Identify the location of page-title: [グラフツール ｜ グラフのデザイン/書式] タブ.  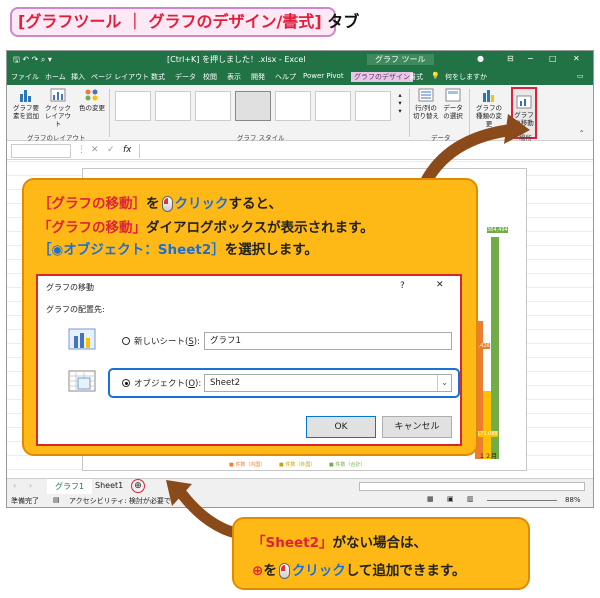
(184, 22).